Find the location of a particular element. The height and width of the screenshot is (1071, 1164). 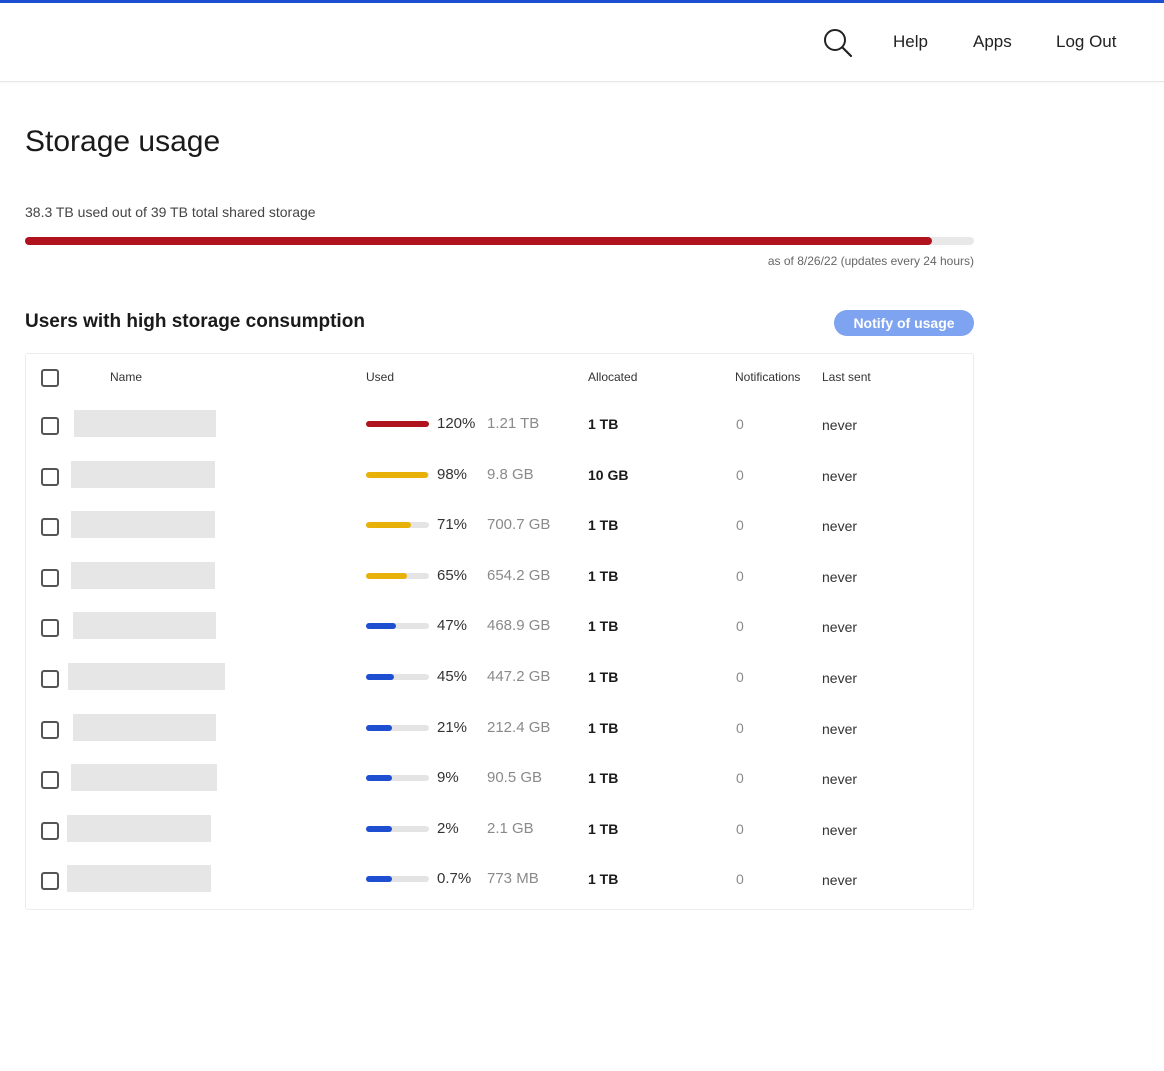

apps-link: Apps is located at coordinates (992, 42).